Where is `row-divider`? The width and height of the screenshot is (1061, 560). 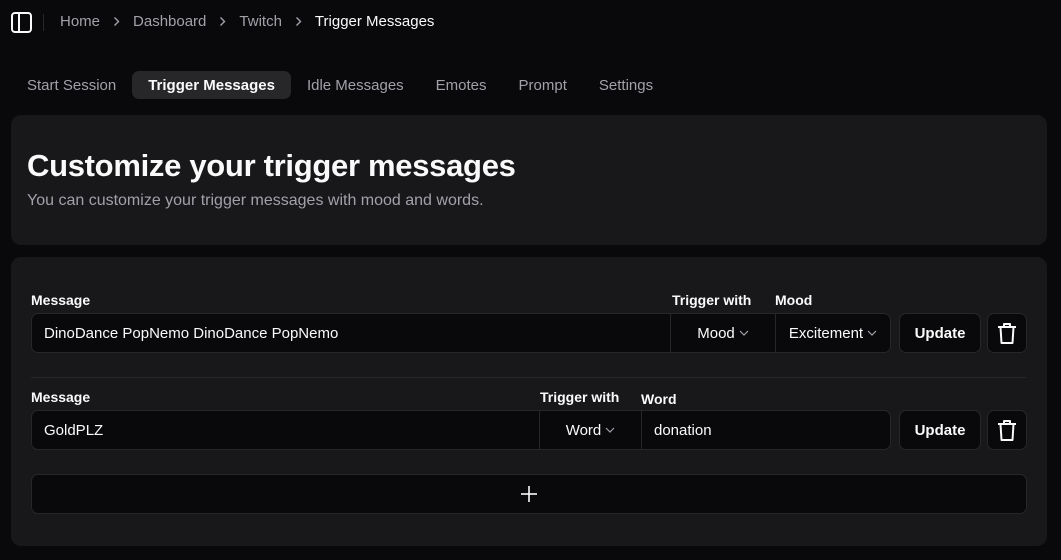 row-divider is located at coordinates (528, 377).